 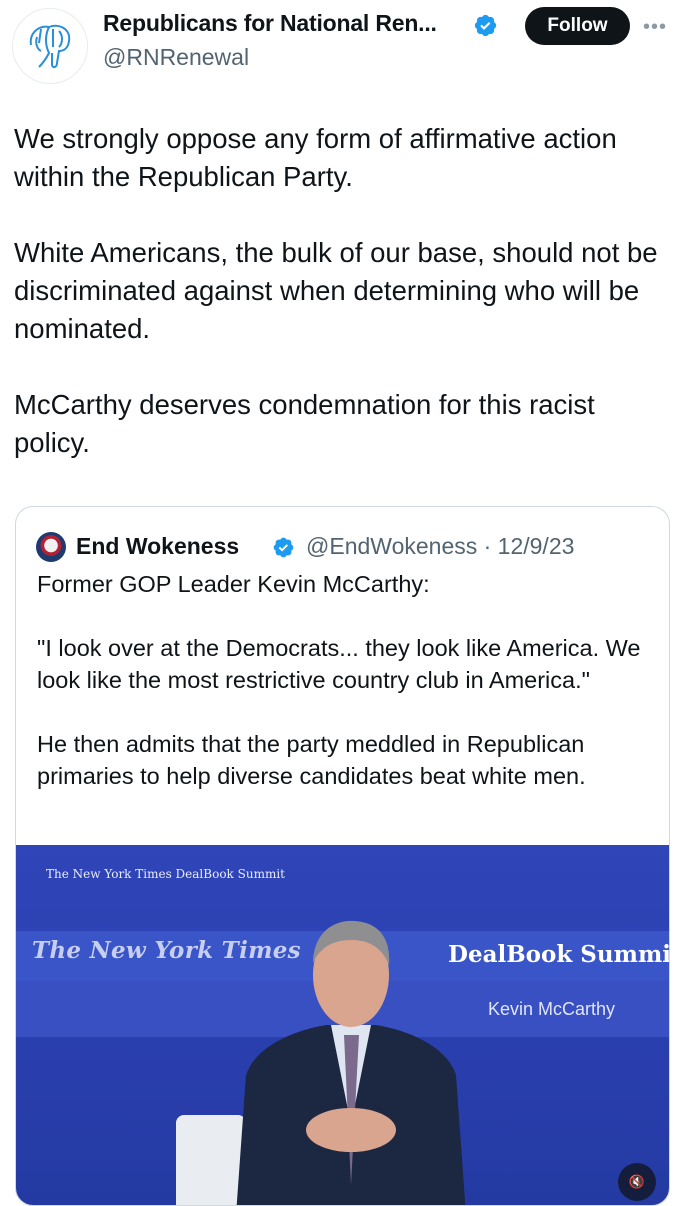 I want to click on quoted-tweet-header: End Wokeness @EndWokeness · 12/9/23, so click(x=346, y=545).